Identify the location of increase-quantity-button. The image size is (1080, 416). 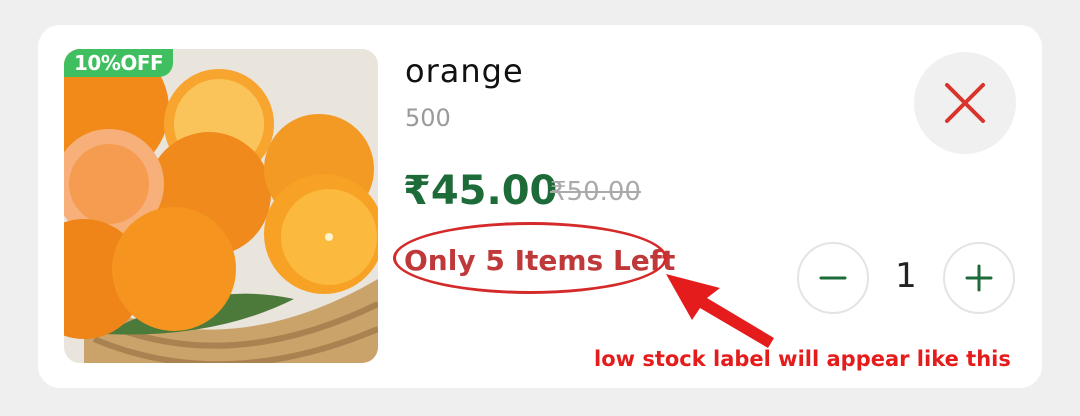
(979, 278).